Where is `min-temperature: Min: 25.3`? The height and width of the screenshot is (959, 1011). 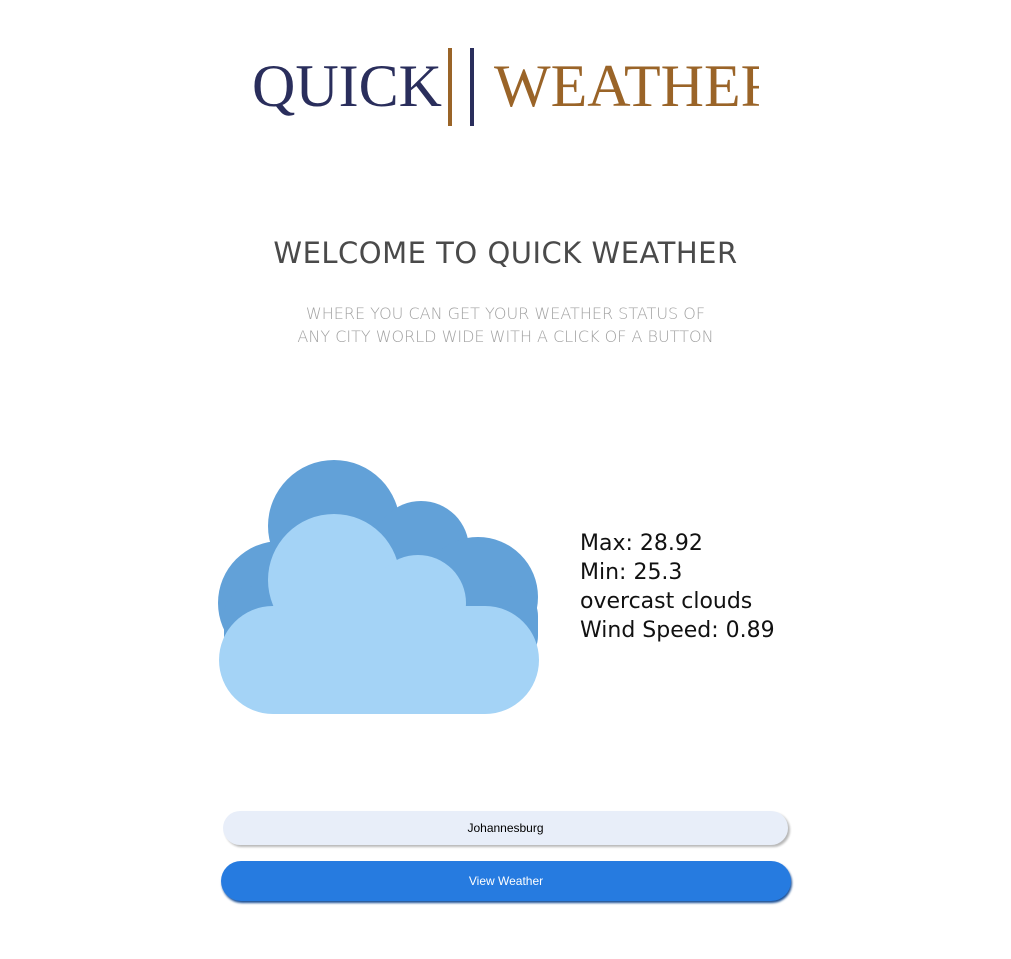 min-temperature: Min: 25.3 is located at coordinates (631, 572).